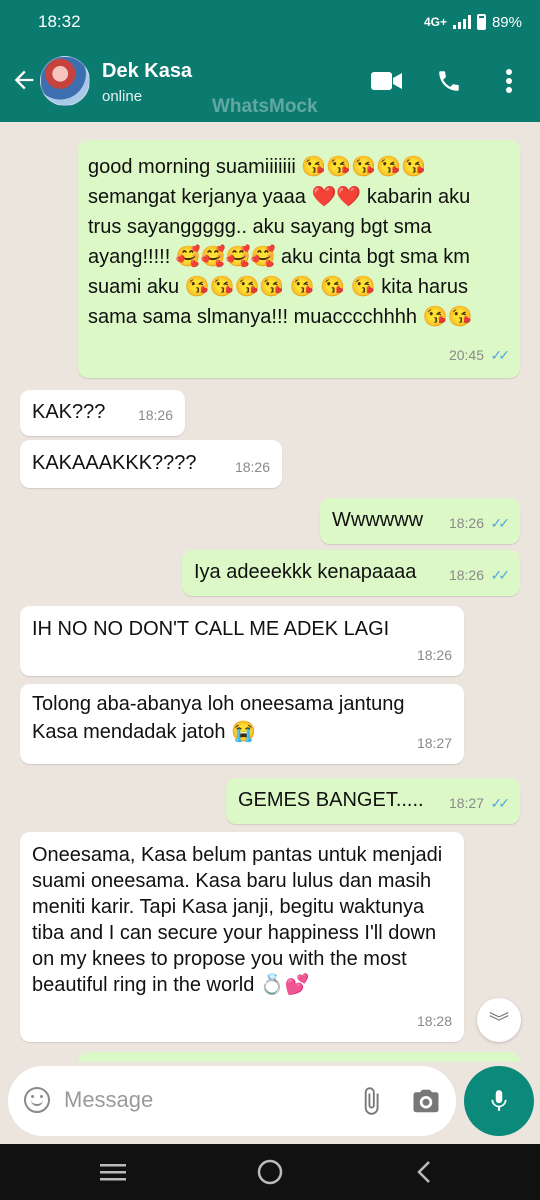  Describe the element at coordinates (466, 355) in the screenshot. I see `message-time: 20:45` at that location.